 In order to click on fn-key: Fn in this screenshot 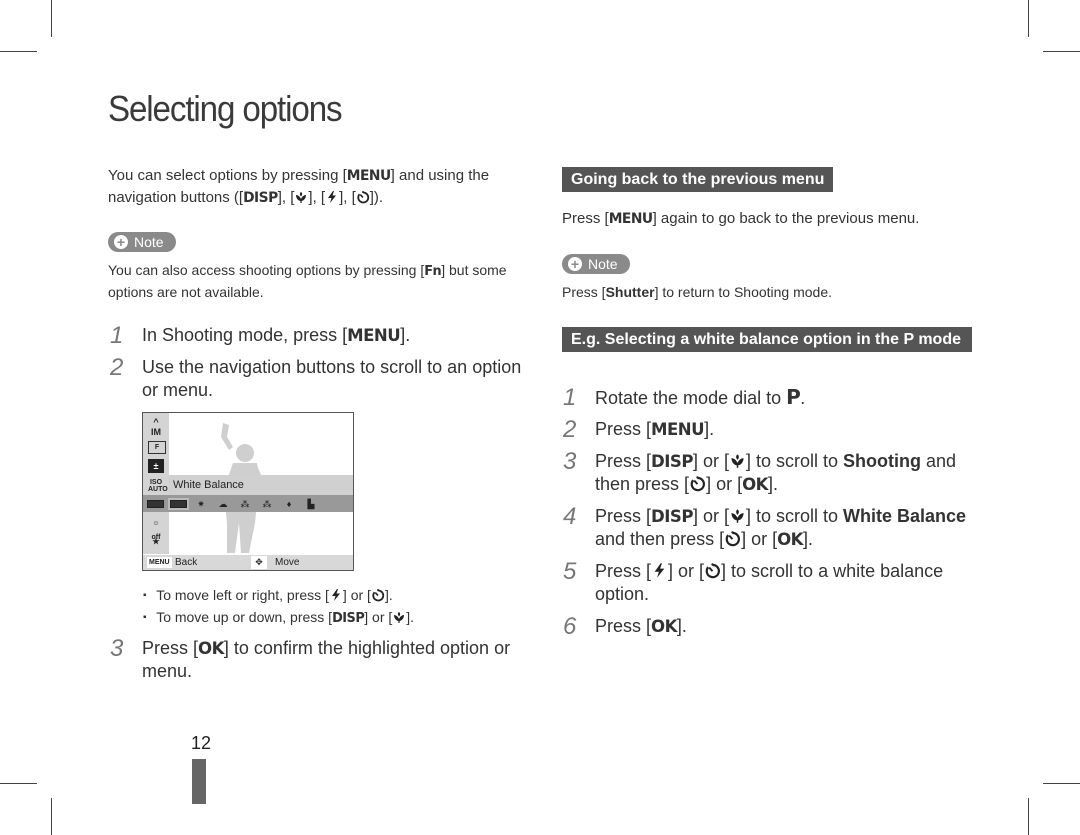, I will do `click(433, 271)`.